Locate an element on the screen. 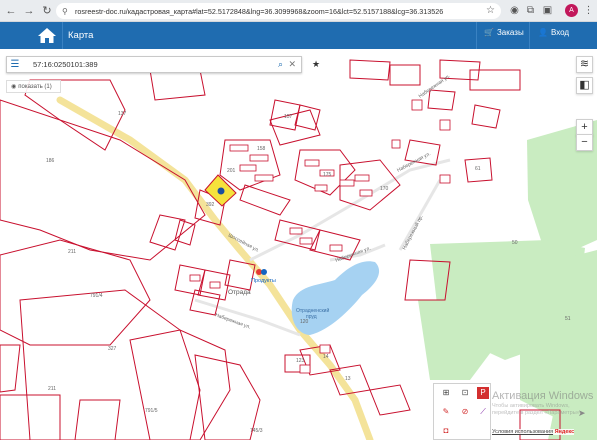  map-label-51: 51 is located at coordinates (568, 319).